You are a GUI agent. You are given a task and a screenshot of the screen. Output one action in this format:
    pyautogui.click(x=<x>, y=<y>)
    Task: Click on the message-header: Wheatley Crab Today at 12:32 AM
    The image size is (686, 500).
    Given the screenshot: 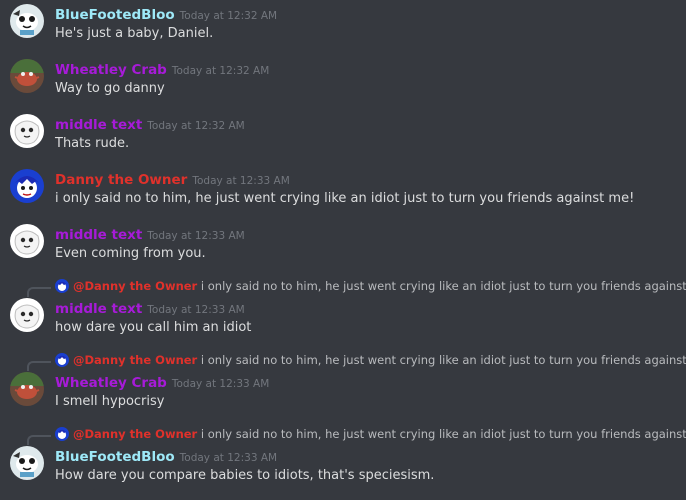 What is the action you would take?
    pyautogui.click(x=162, y=69)
    